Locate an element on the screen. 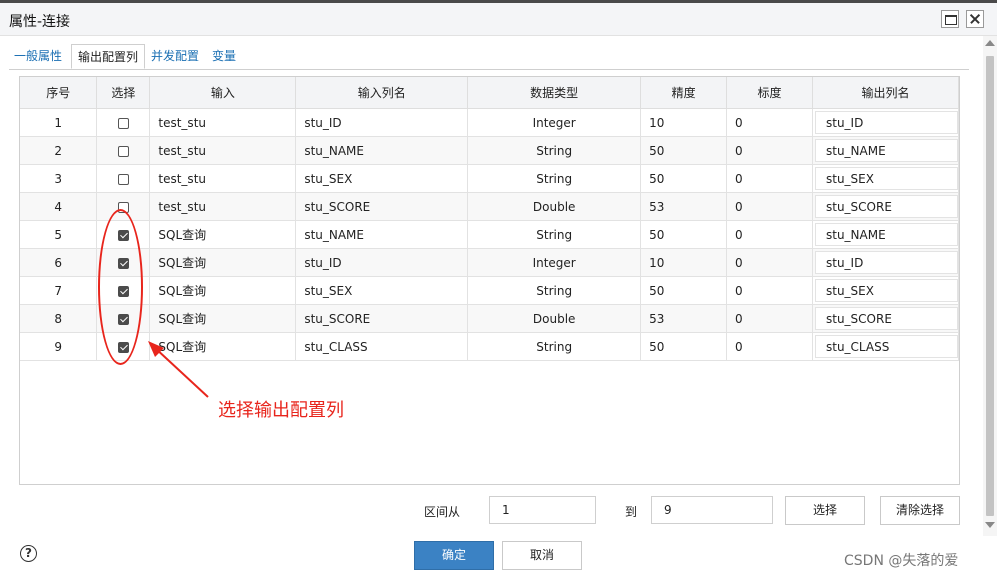 This screenshot has width=997, height=576. tab-general: 一般属性 is located at coordinates (38, 56).